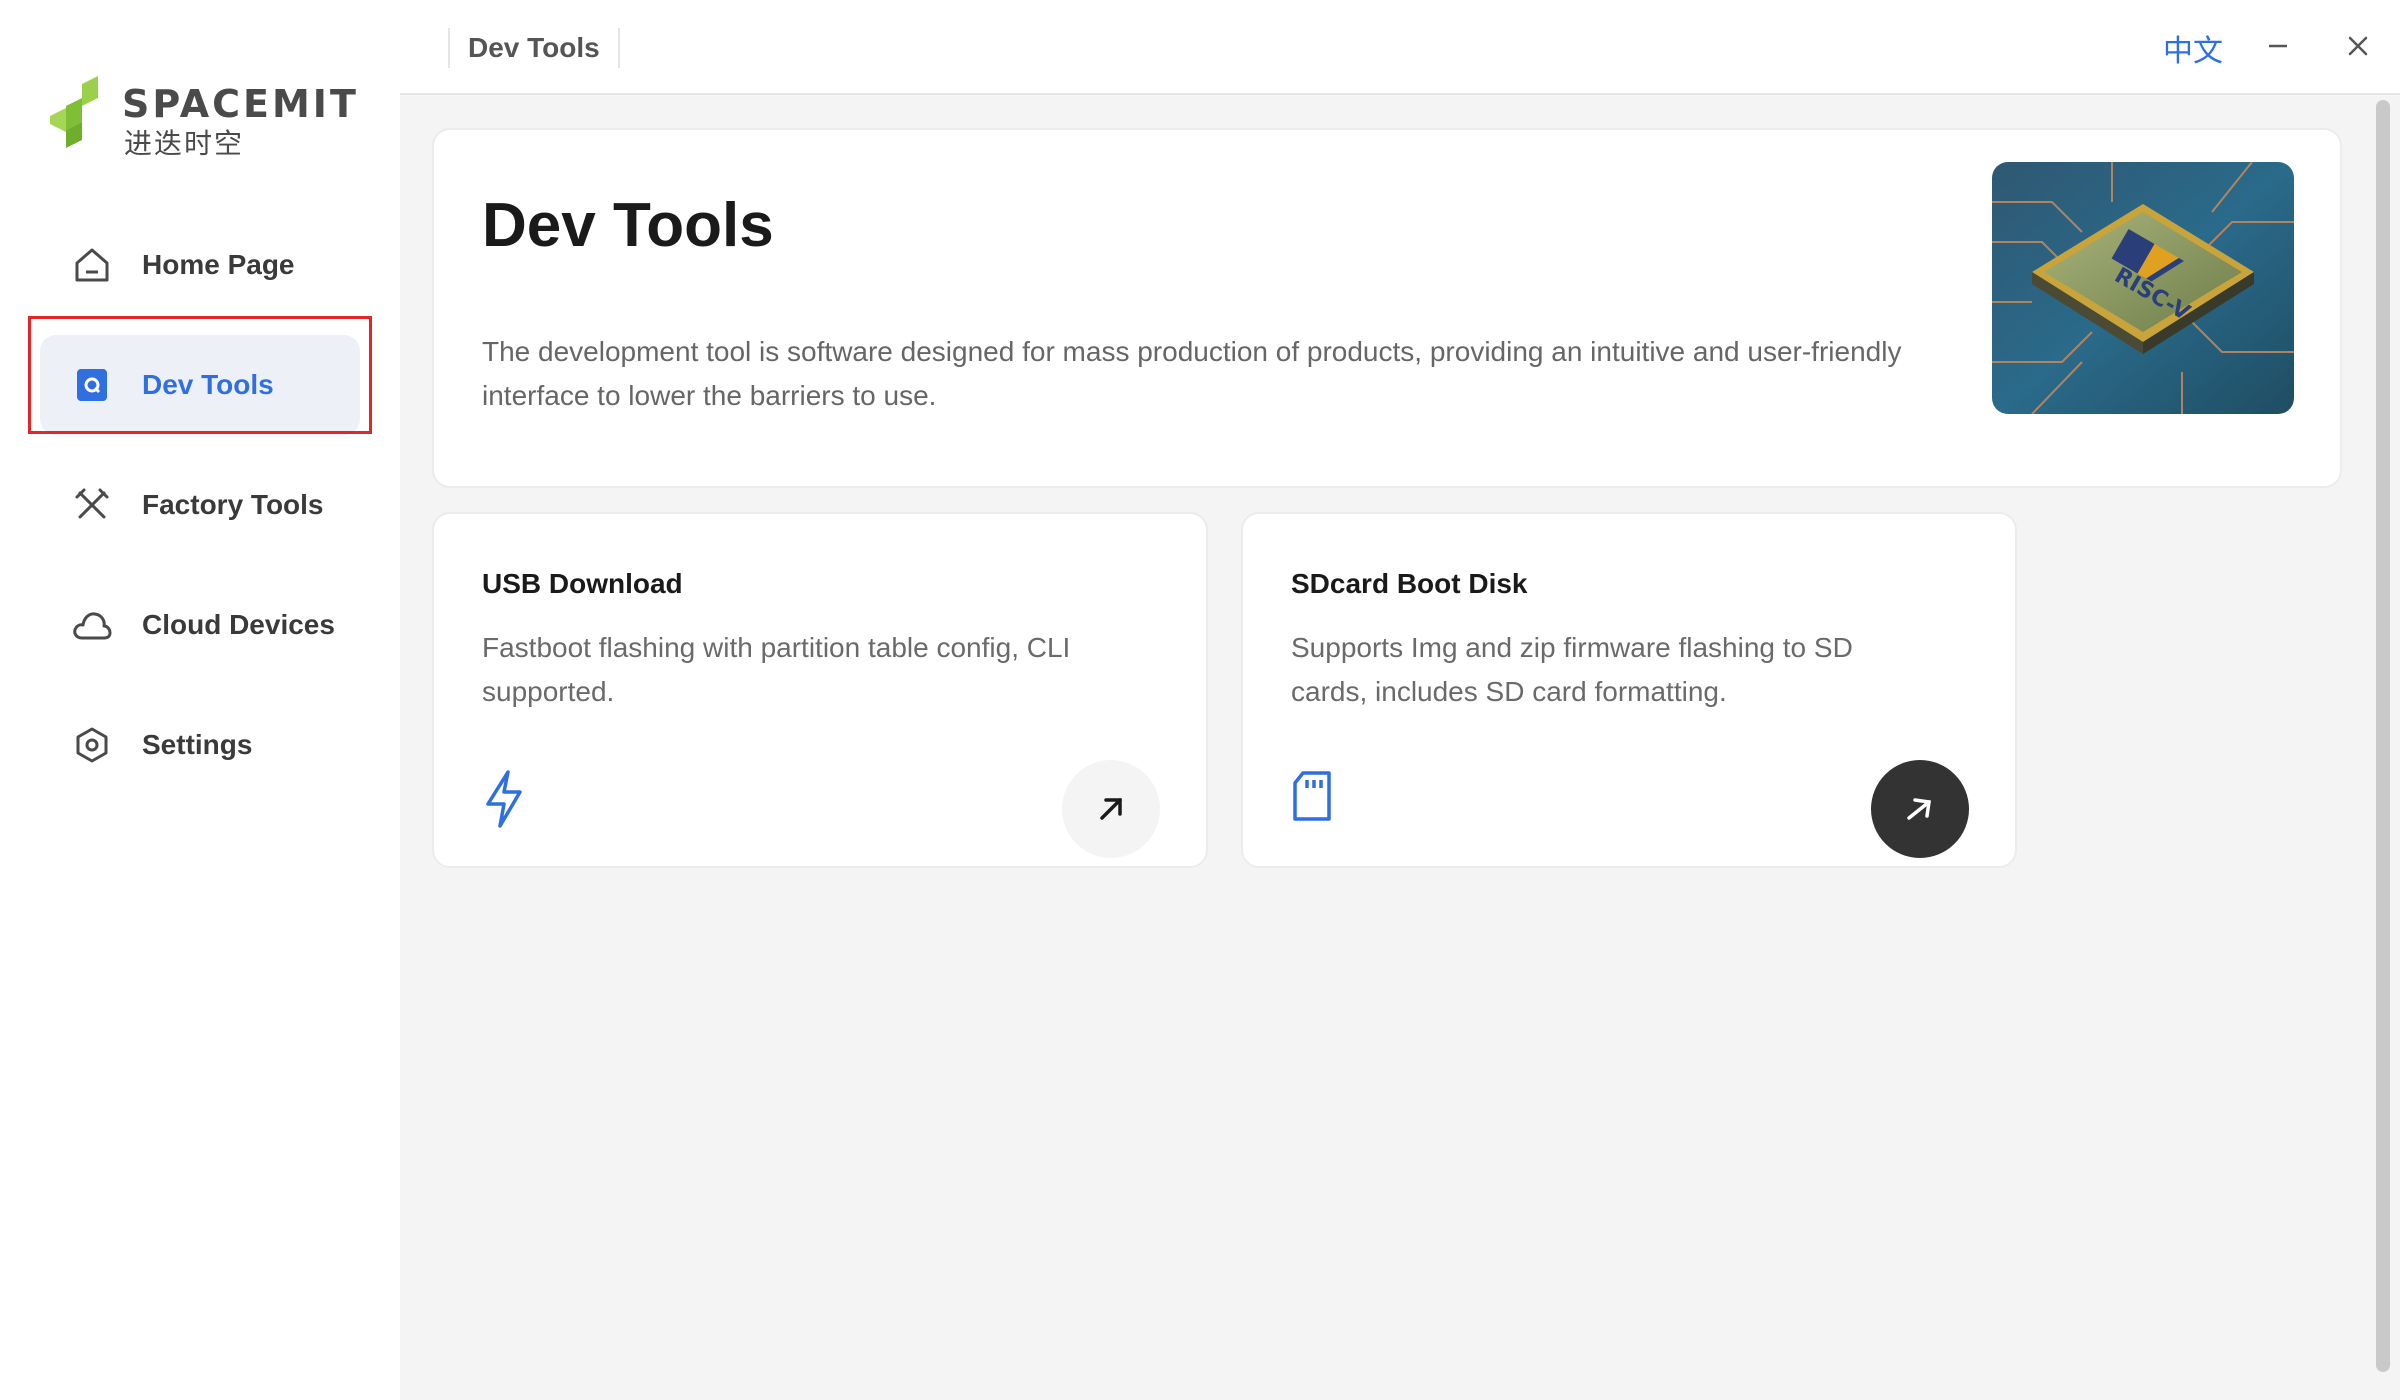  I want to click on open-usb-download-button, so click(1111, 809).